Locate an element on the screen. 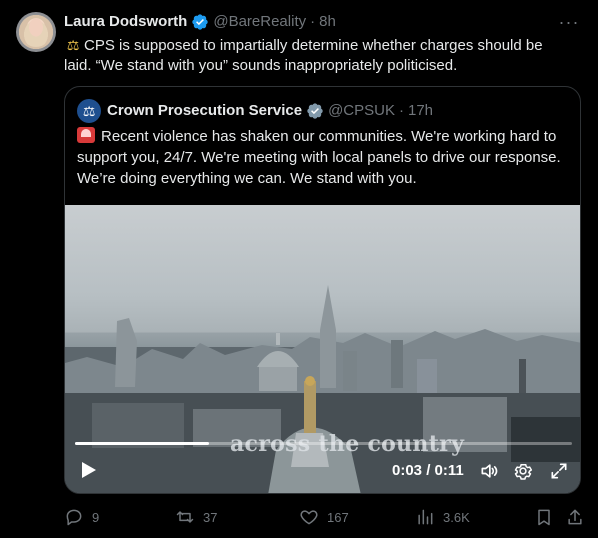 This screenshot has height=538, width=598. play-icon is located at coordinates (89, 470).